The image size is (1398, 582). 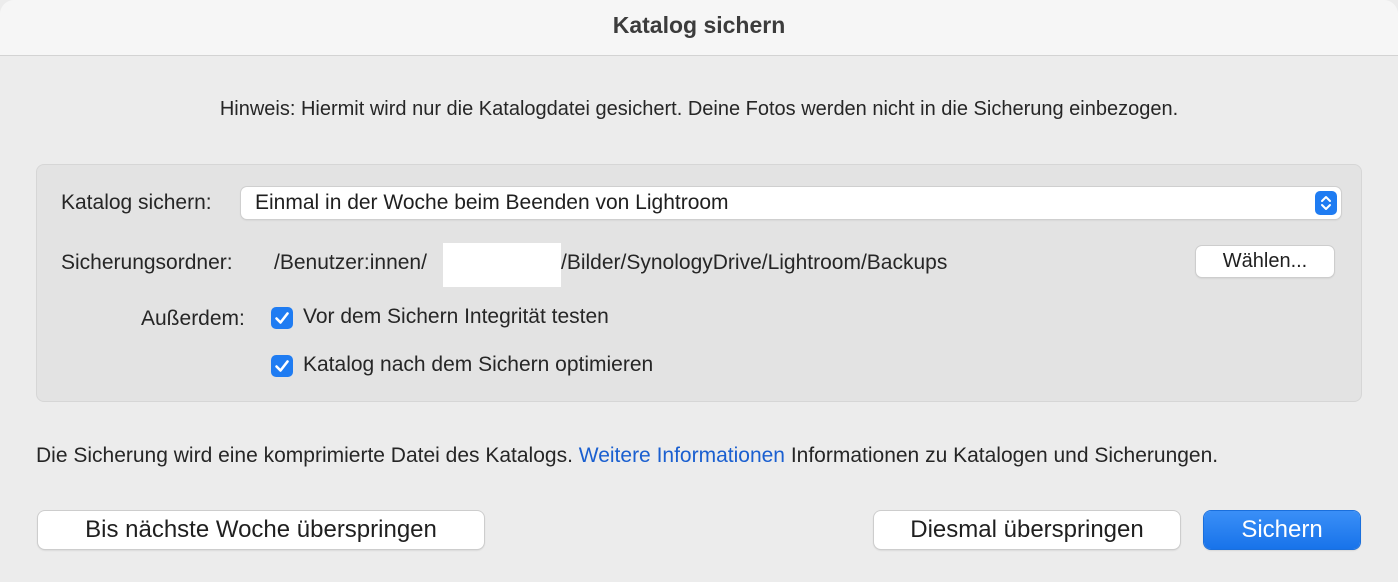 What do you see at coordinates (350, 262) in the screenshot?
I see `backup-folder-path-start: /Benutzer:innen/` at bounding box center [350, 262].